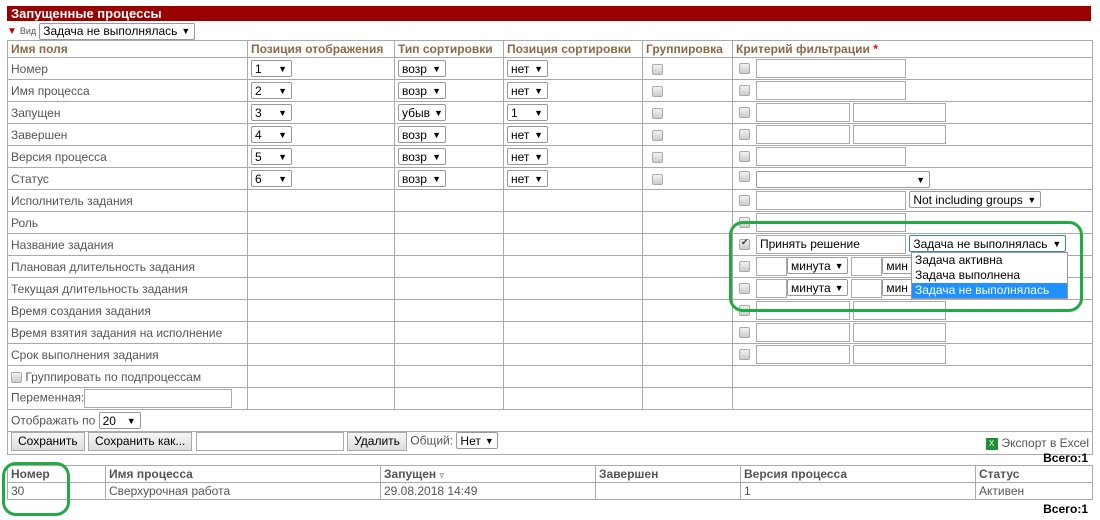 The image size is (1100, 520). What do you see at coordinates (271, 178) in the screenshot?
I see `display-position-select: 6 ▼` at bounding box center [271, 178].